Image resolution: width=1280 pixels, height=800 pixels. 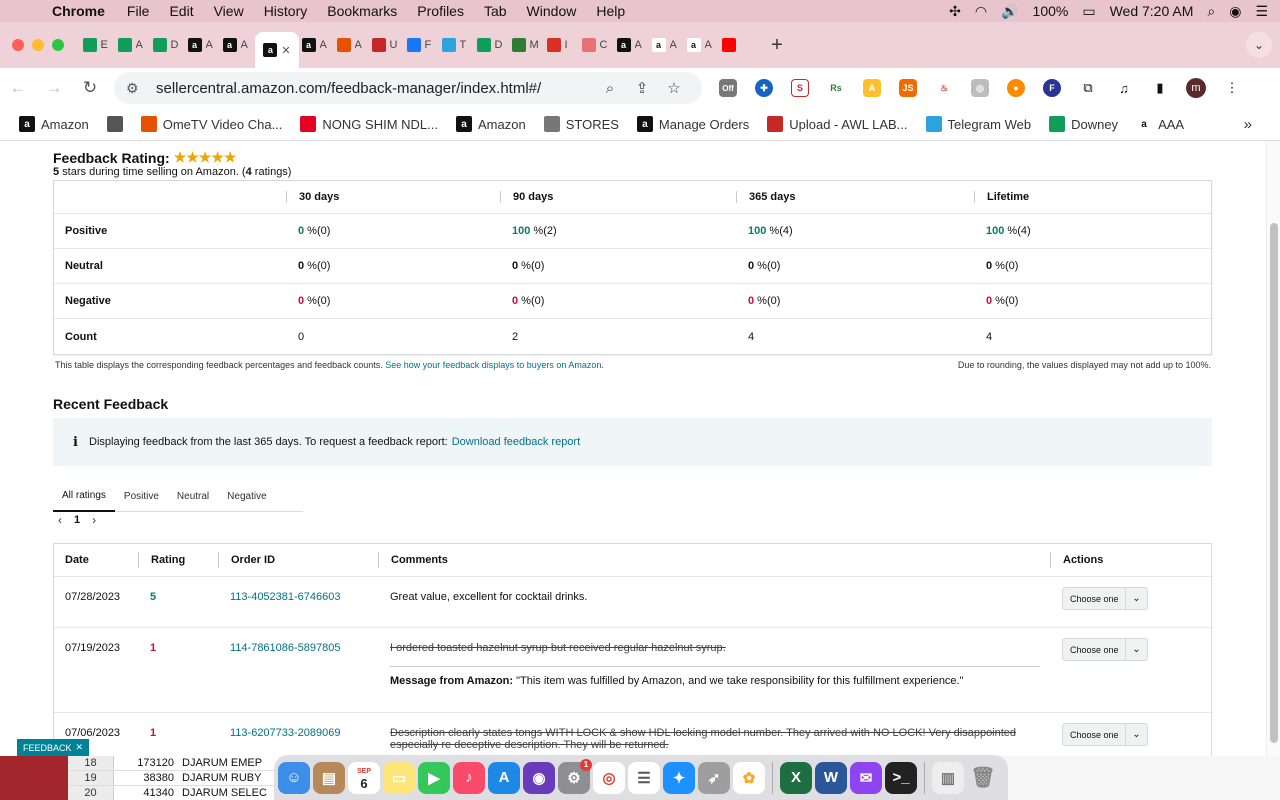 I want to click on feedback-button: FEEDBACK ✕, so click(x=53, y=747).